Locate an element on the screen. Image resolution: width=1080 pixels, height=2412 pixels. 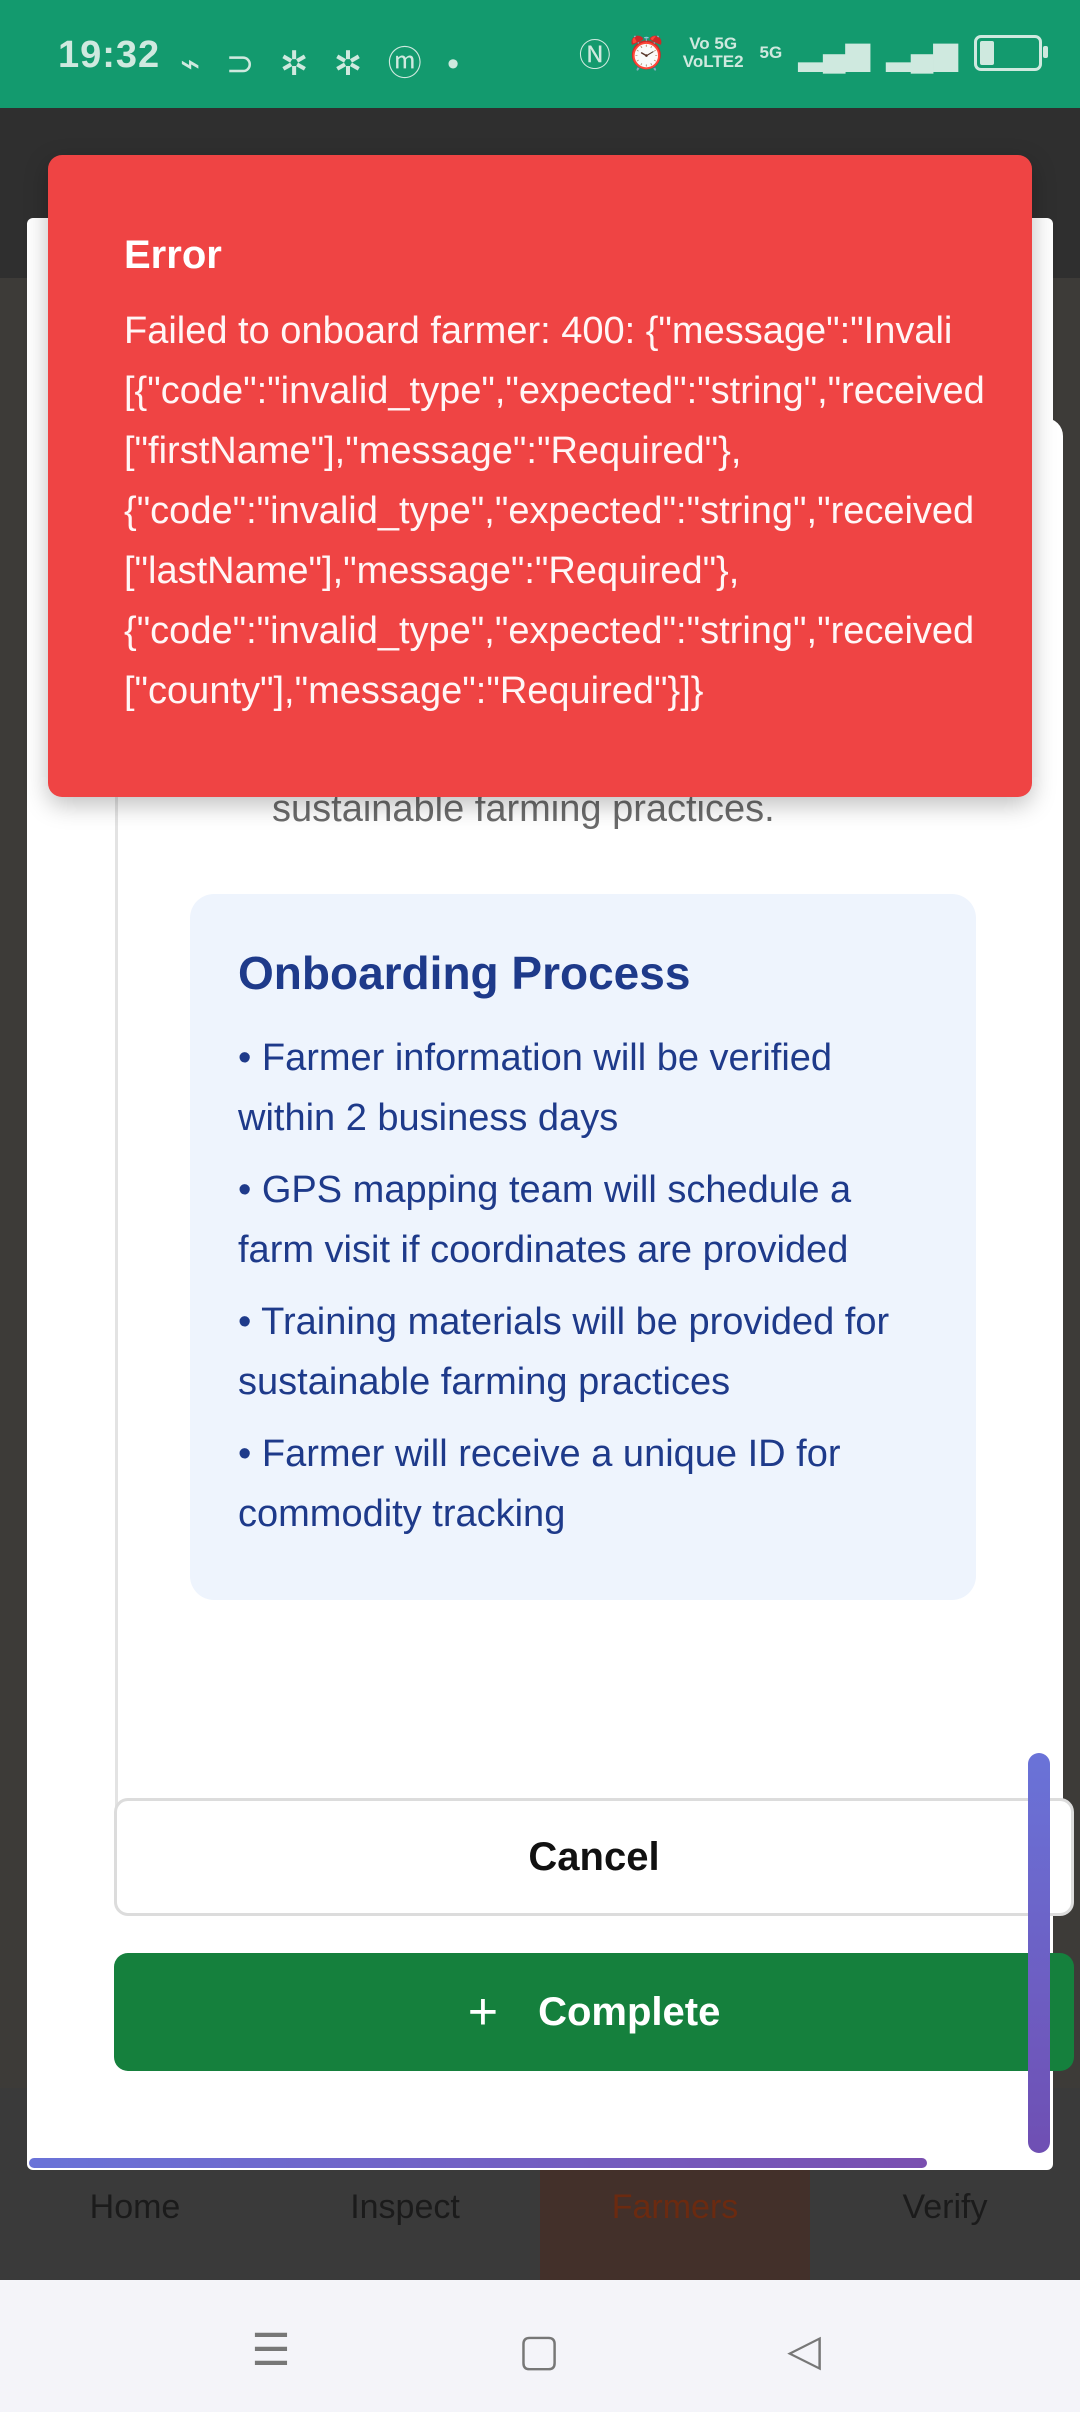
plus-icon: + is located at coordinates (483, 2012).